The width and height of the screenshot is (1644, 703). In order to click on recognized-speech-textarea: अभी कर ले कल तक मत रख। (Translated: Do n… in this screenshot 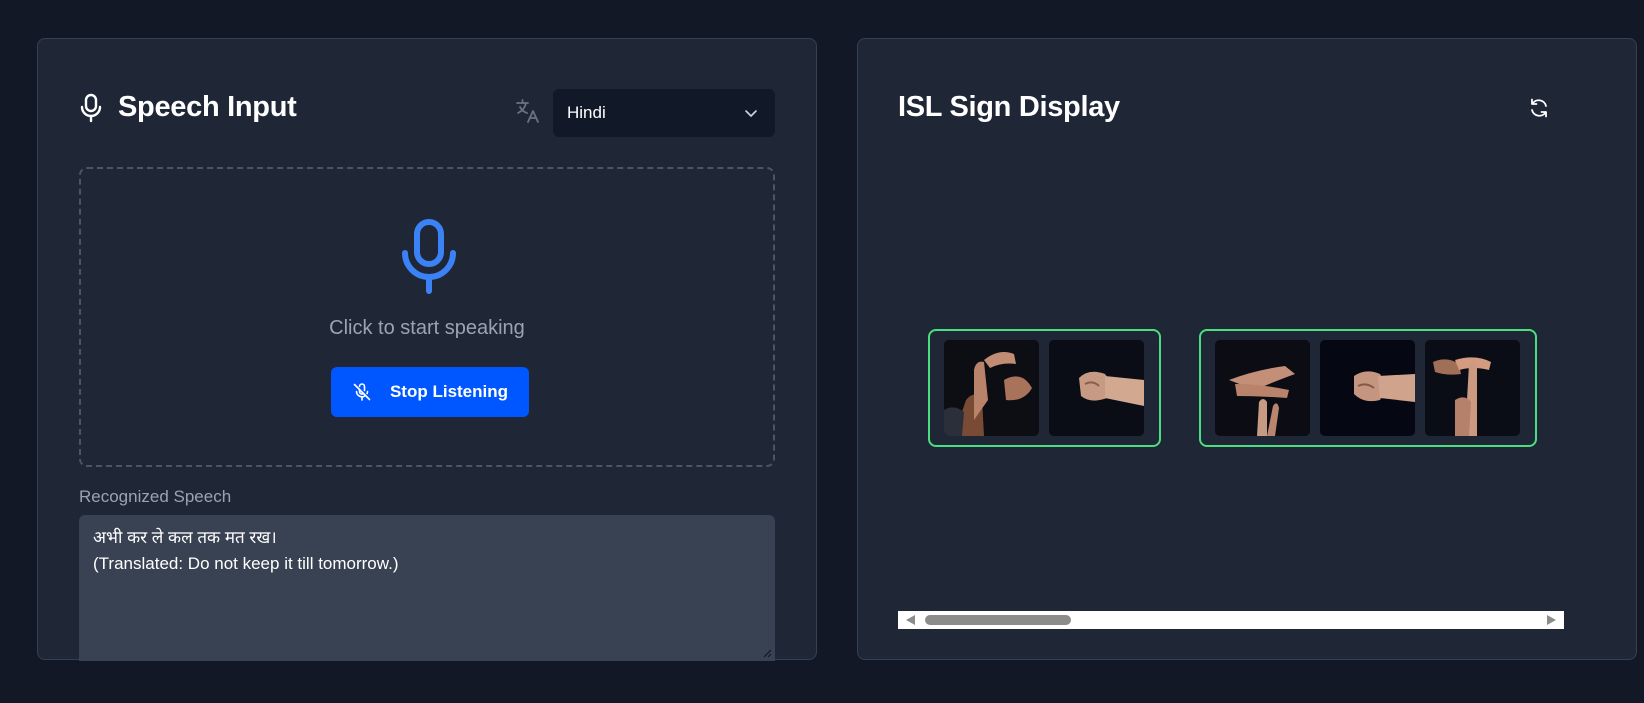, I will do `click(427, 588)`.